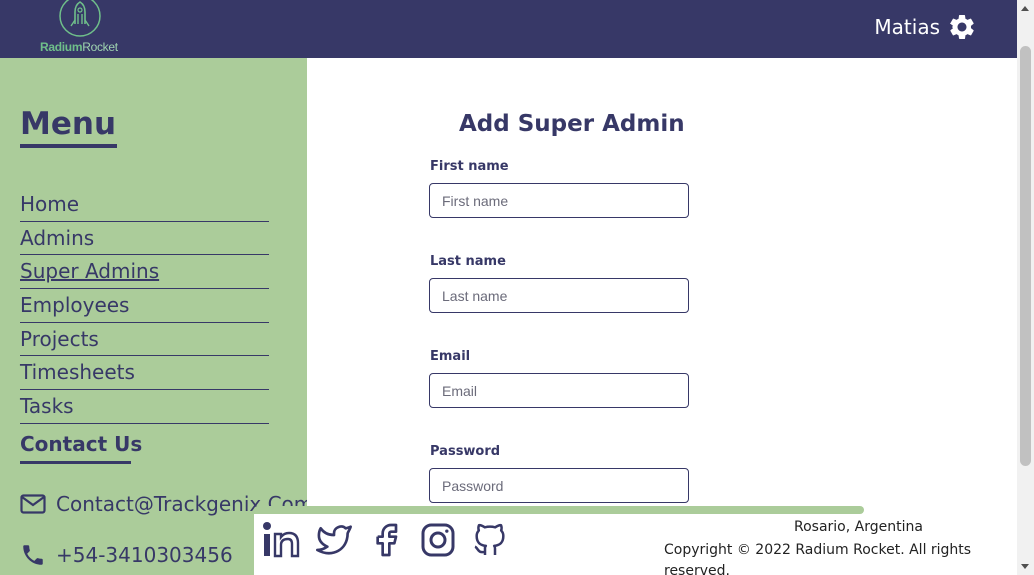  What do you see at coordinates (1025, 566) in the screenshot?
I see `scroll-down-arrow-icon` at bounding box center [1025, 566].